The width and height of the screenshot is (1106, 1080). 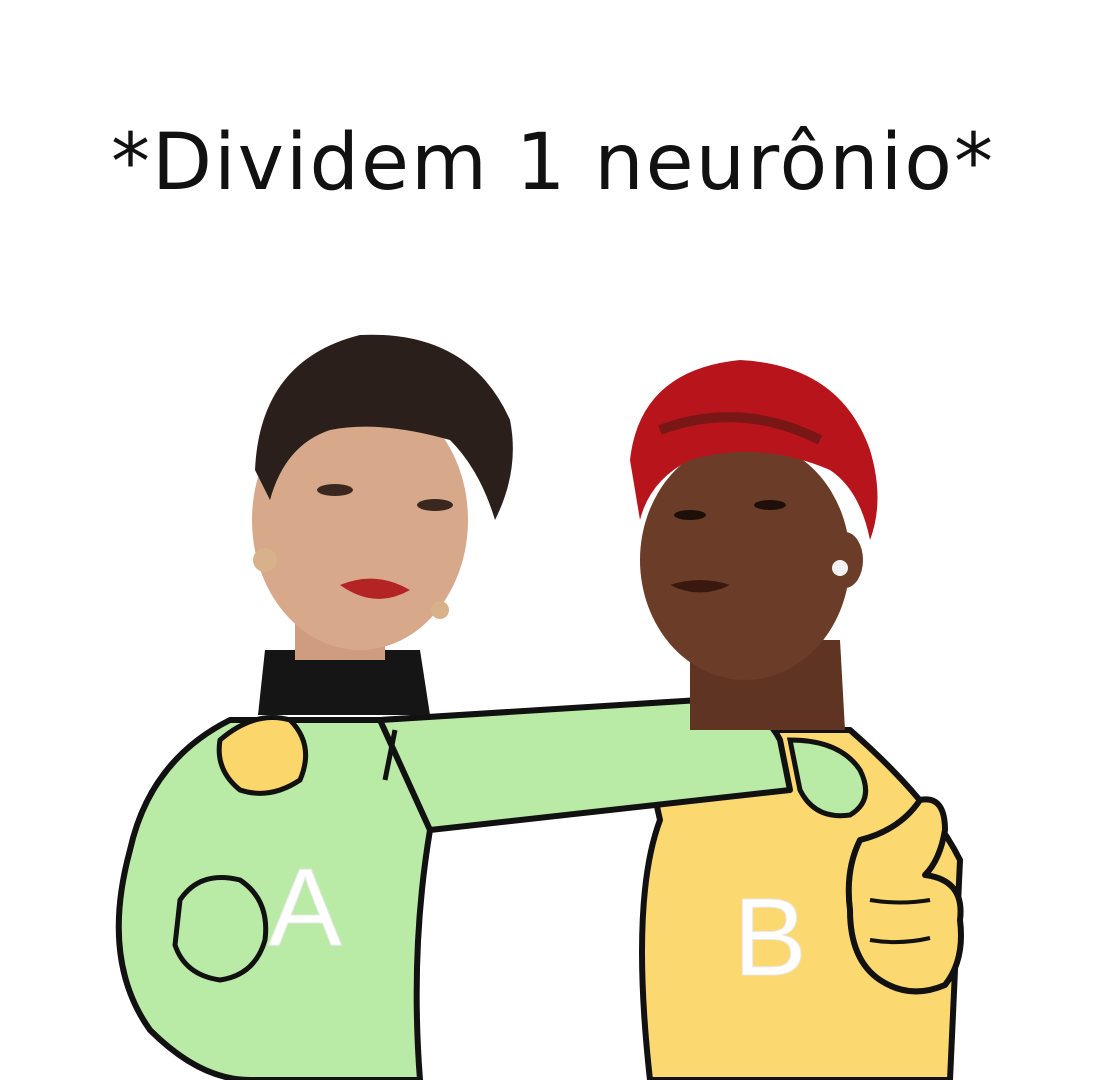 I want to click on person-a-photo, so click(x=382, y=524).